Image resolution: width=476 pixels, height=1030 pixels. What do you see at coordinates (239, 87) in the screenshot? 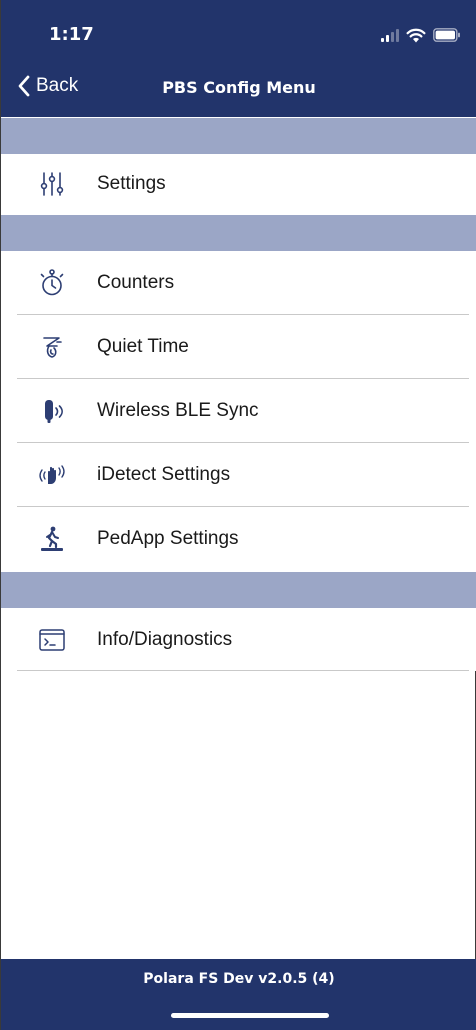
I see `page-title: PBS Config Menu` at bounding box center [239, 87].